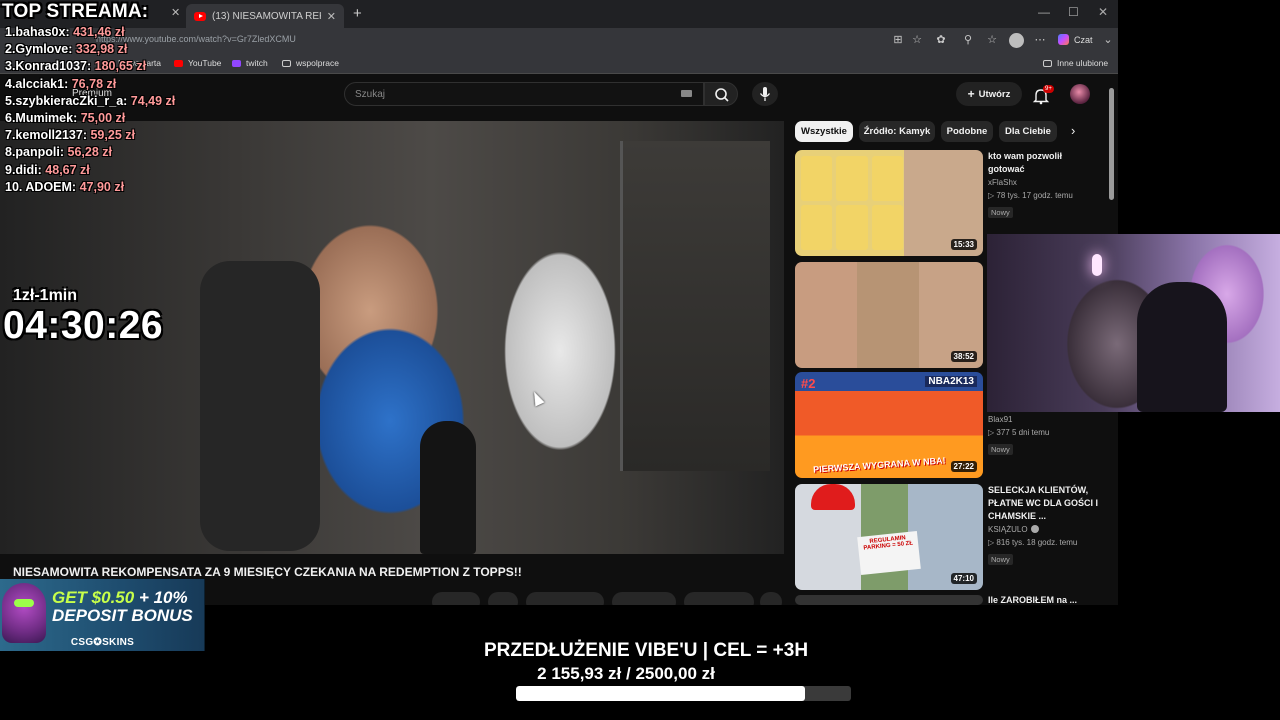 The image size is (1280, 720). What do you see at coordinates (1182, 347) in the screenshot?
I see `webcam-chair` at bounding box center [1182, 347].